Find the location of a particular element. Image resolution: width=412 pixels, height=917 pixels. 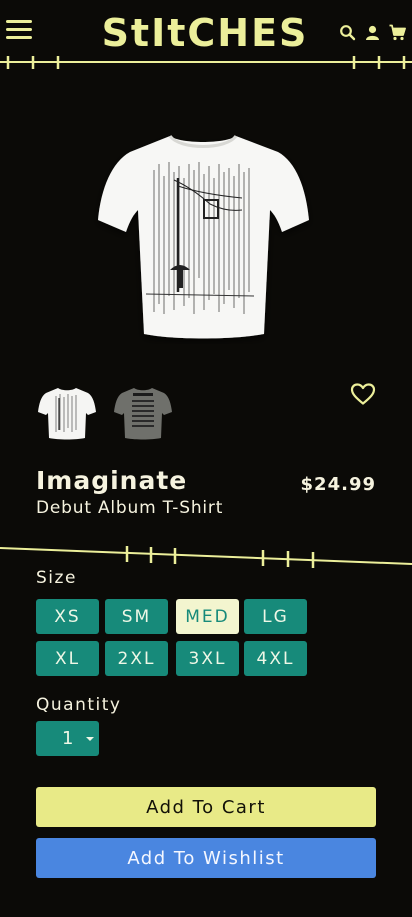

product-price: $24.99 is located at coordinates (338, 484).